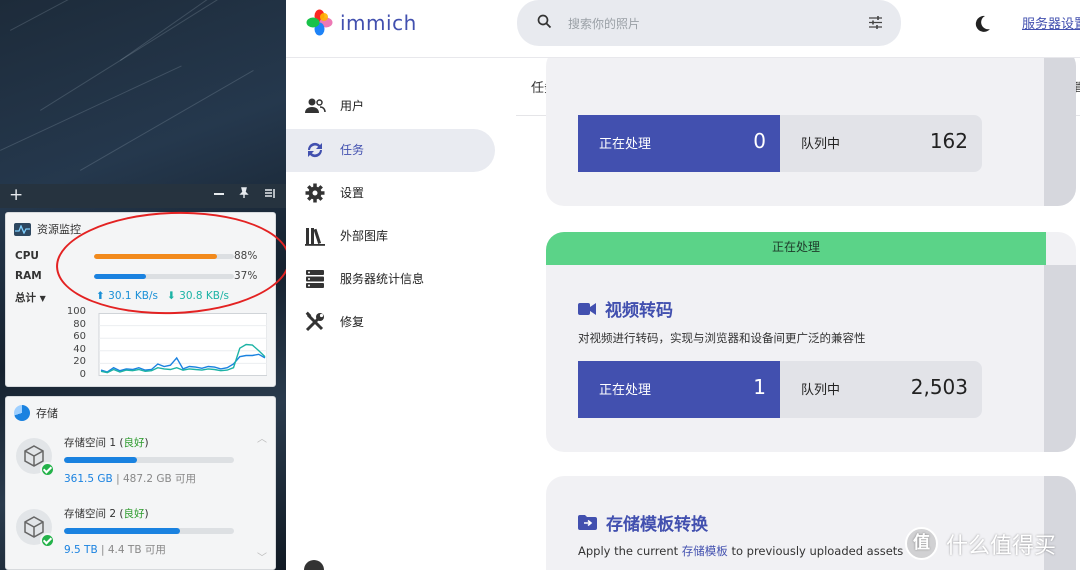 This screenshot has height=570, width=1080. I want to click on job-card: 正在处理 0 队列中 162, so click(811, 132).